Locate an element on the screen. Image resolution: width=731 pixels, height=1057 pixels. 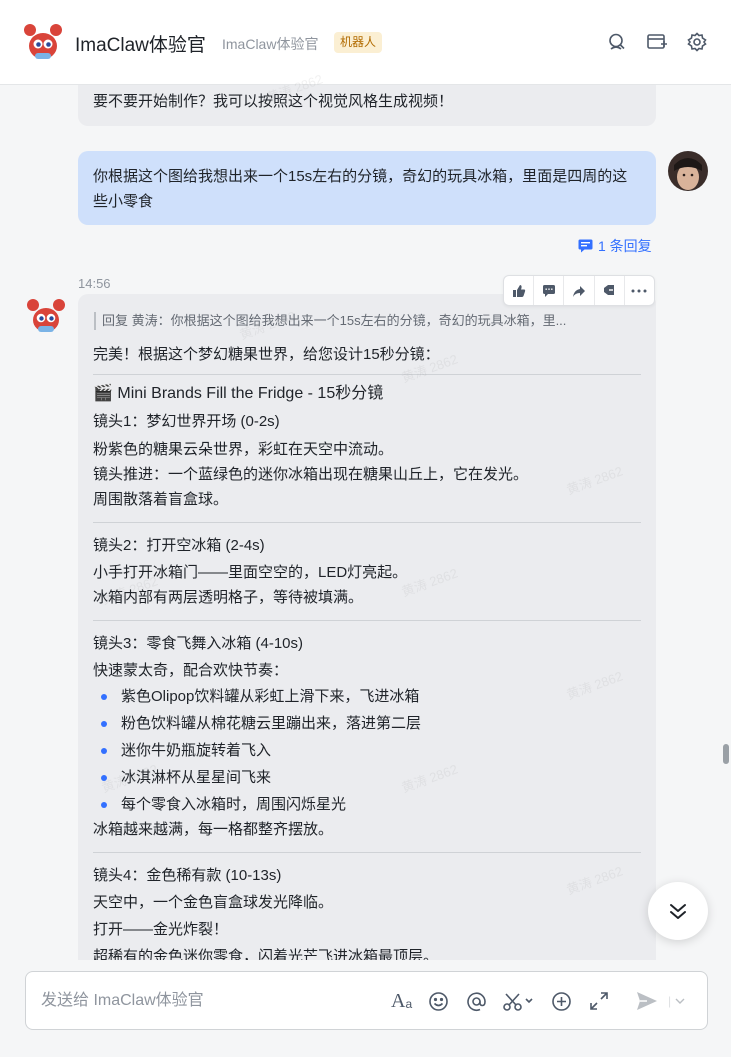
bot-message-bubble: 要不要开始制作？我可以按照这个视觉风格生成视频！ is located at coordinates (367, 105).